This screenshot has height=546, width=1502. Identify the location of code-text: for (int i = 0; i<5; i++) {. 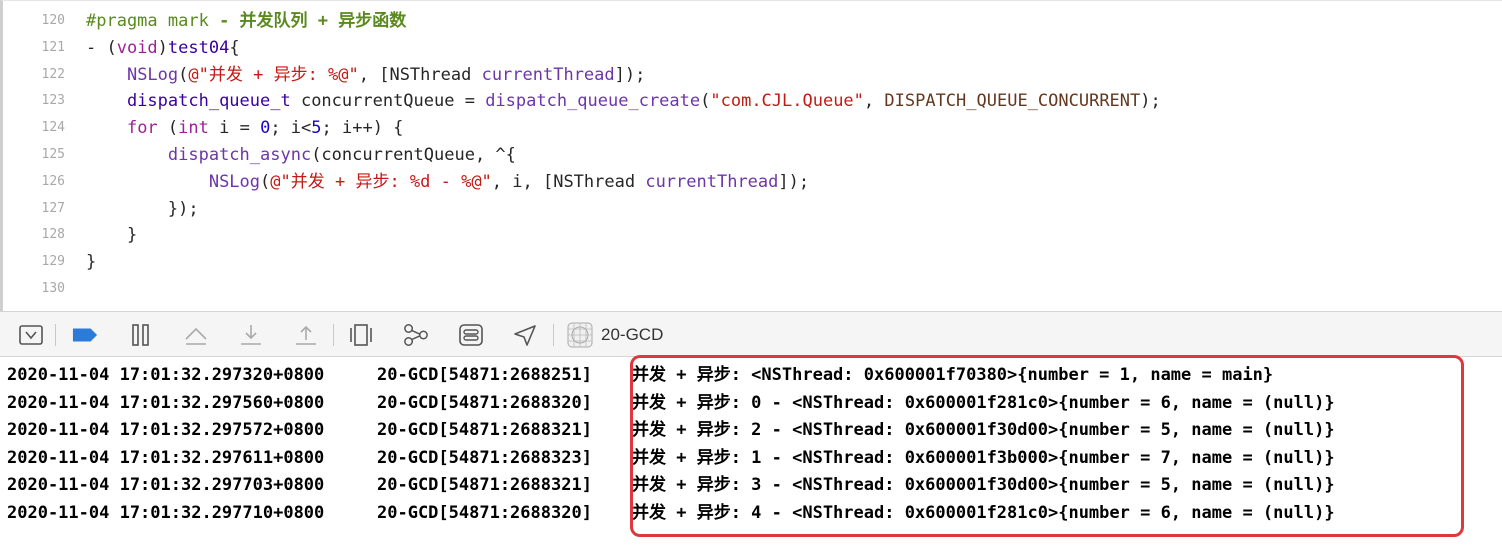
(244, 128).